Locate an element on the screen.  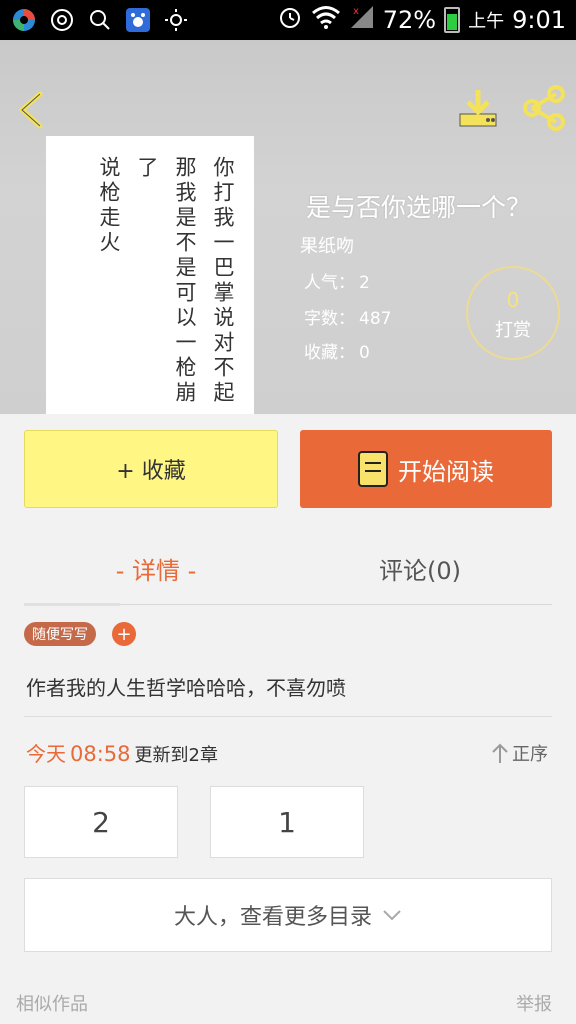
cover-text: 你打我一巴掌说对不起 那我是不是可以一枪崩了 说枪走火 is located at coordinates (166, 285).